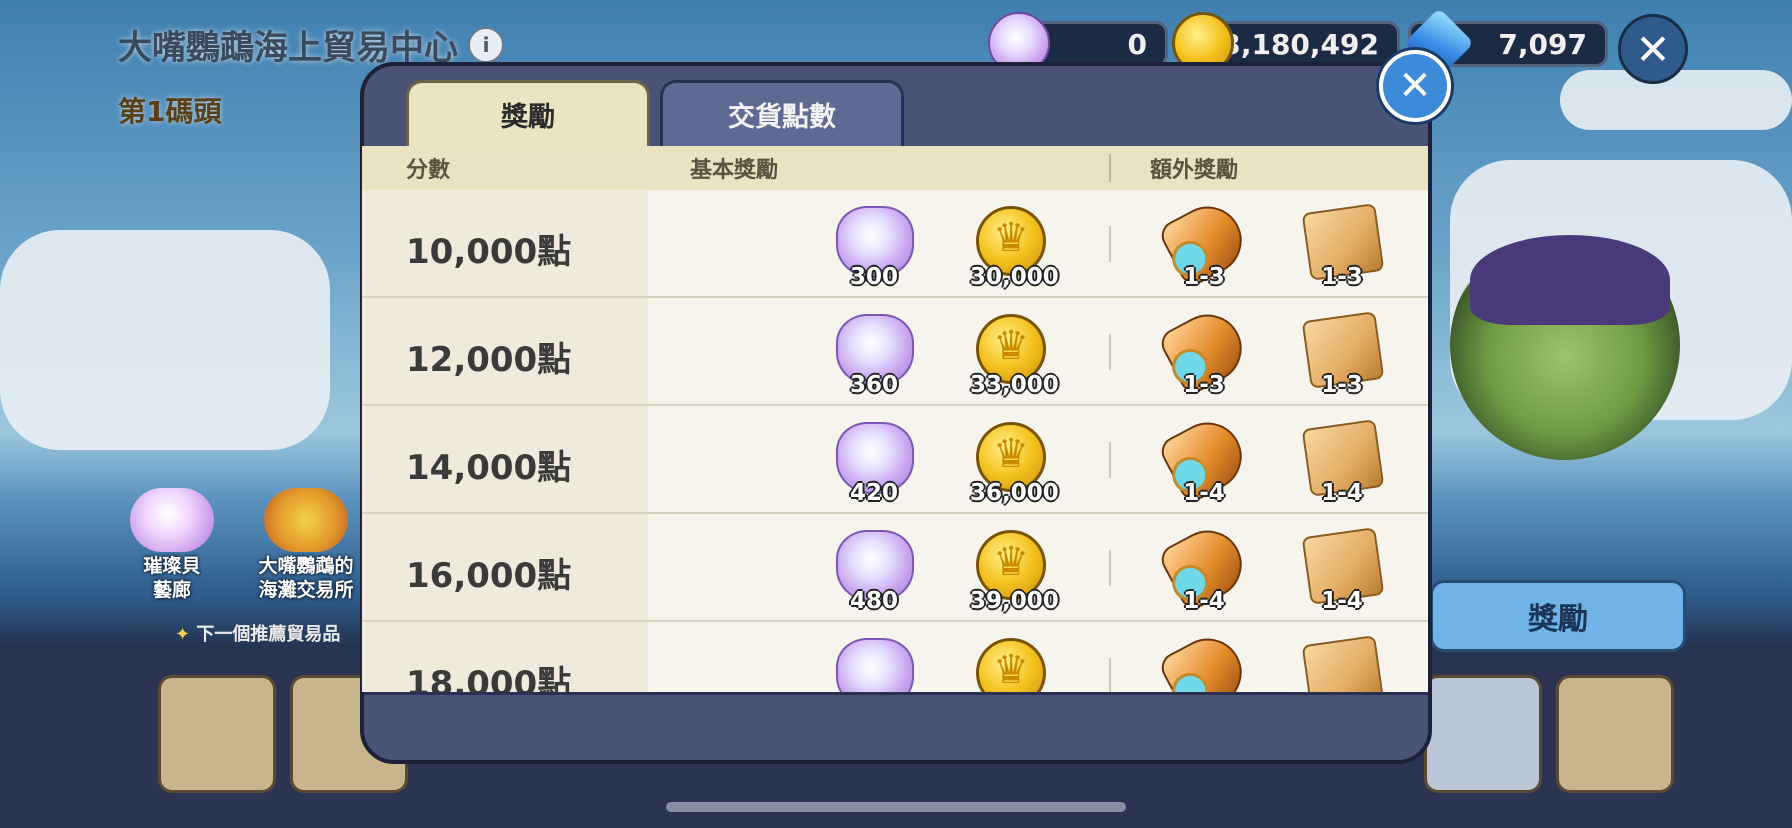 Image resolution: width=1792 pixels, height=828 pixels. I want to click on column-header-score: 分數, so click(428, 170).